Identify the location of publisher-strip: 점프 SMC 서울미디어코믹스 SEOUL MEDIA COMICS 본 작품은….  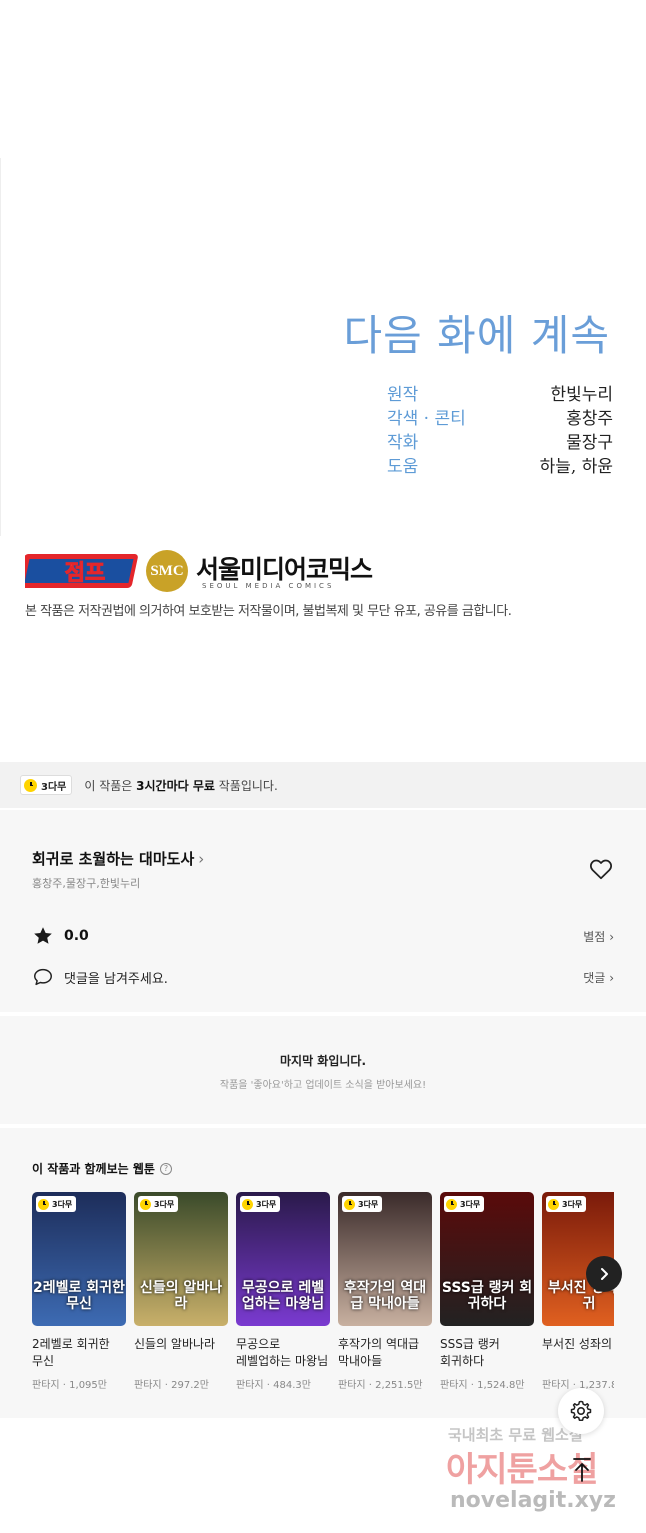
(323, 590).